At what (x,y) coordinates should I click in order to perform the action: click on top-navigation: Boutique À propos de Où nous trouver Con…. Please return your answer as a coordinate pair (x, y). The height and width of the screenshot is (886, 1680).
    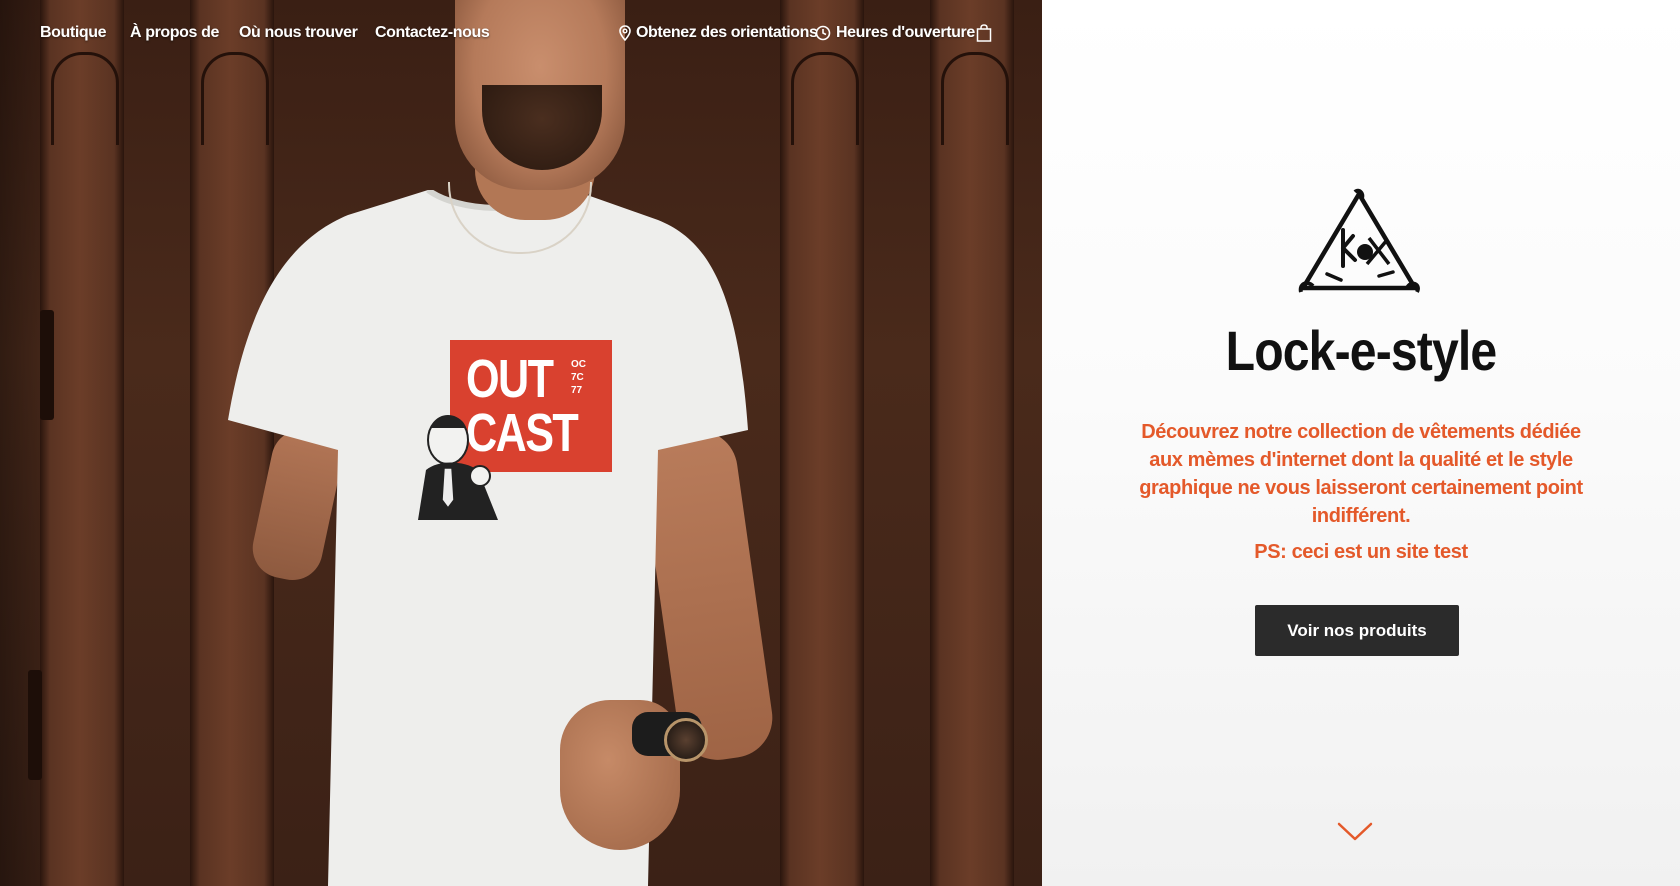
    Looking at the image, I should click on (521, 36).